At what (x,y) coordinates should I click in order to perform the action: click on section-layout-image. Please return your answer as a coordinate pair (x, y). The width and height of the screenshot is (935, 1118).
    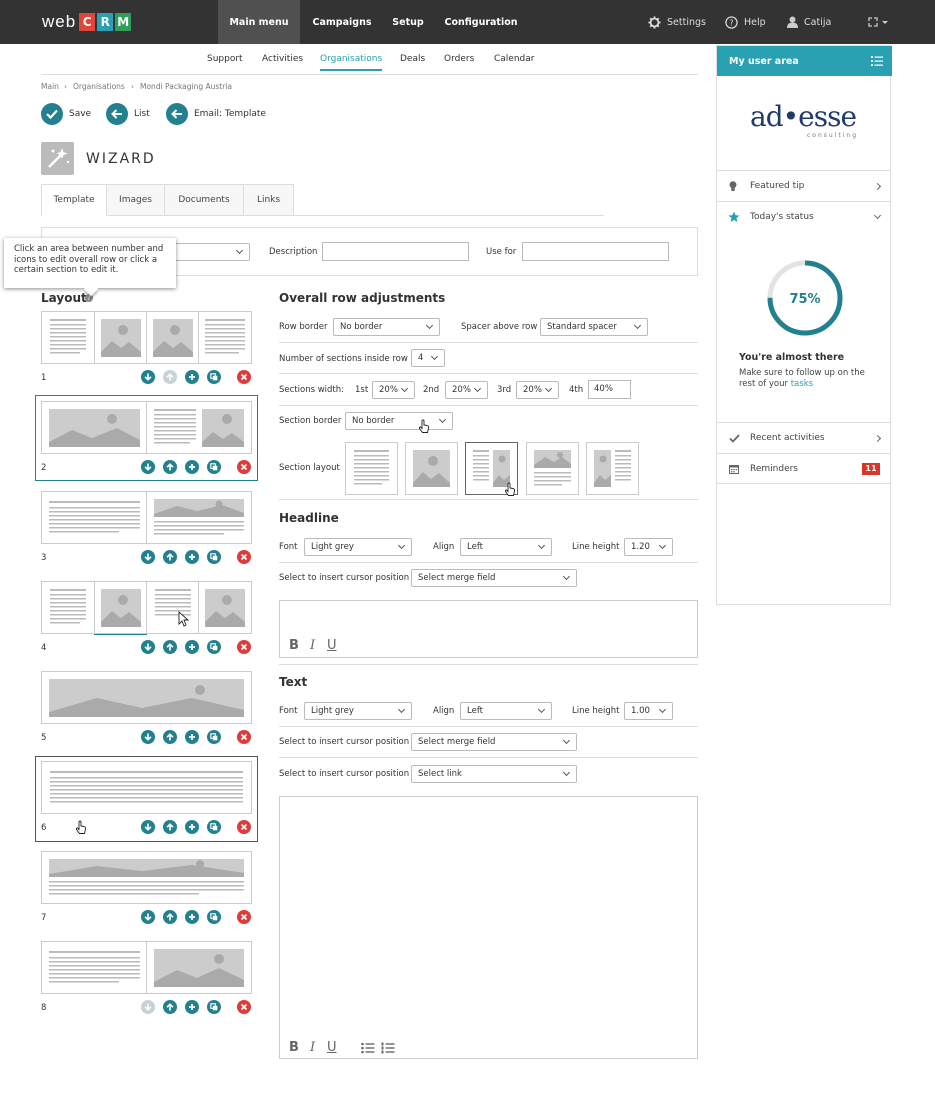
    Looking at the image, I should click on (431, 468).